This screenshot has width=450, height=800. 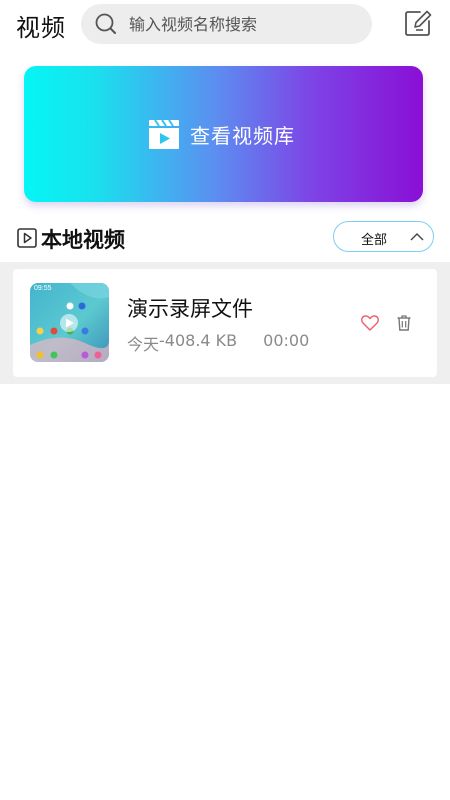 I want to click on video-date: 今天, so click(x=143, y=344).